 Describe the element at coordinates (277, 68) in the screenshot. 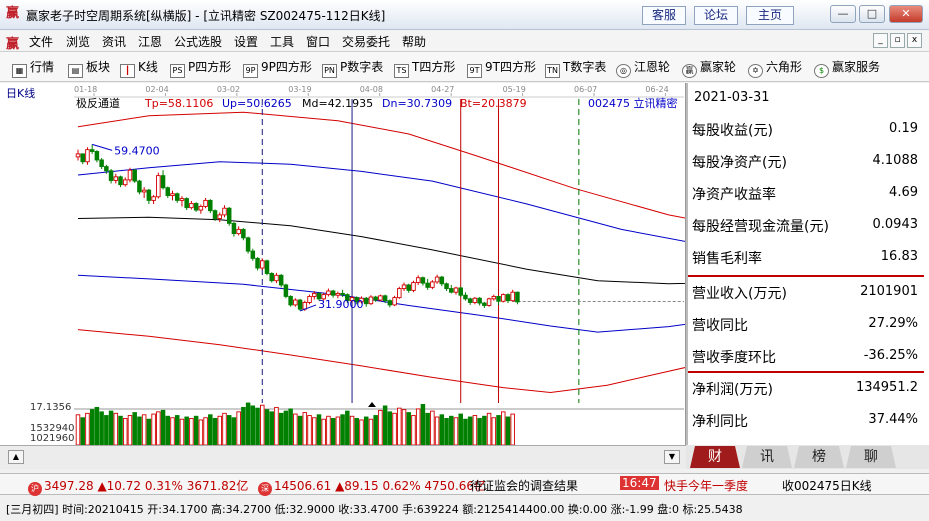

I see `tool-9p-square: 9P 9P四方形` at that location.